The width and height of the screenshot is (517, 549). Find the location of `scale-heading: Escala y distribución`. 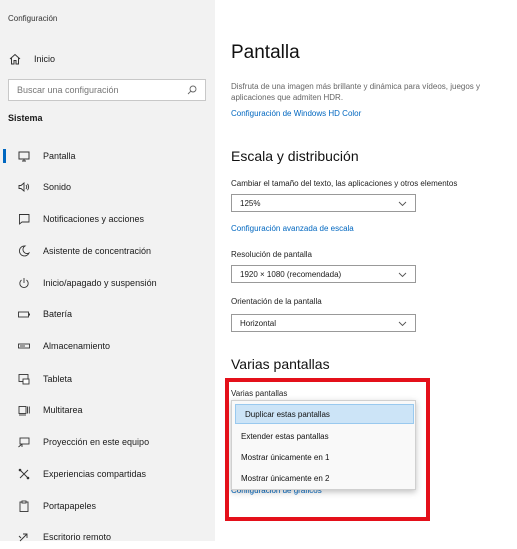

scale-heading: Escala y distribución is located at coordinates (295, 156).